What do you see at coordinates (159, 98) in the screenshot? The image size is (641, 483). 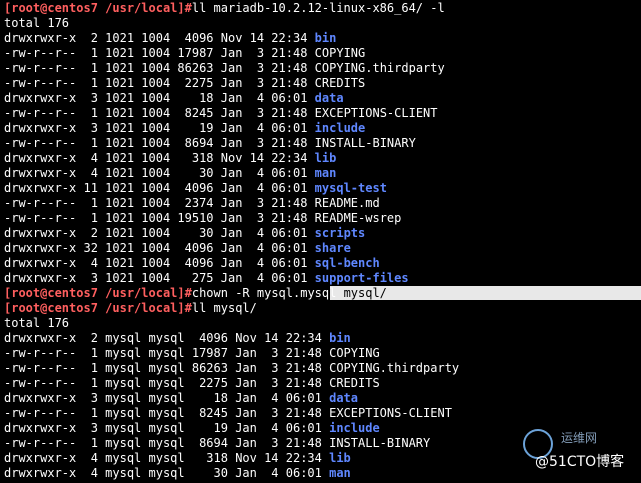 I see `file-metadata: drwxrwxr-x 3 1021 1004 18 Jan 4 06:01` at bounding box center [159, 98].